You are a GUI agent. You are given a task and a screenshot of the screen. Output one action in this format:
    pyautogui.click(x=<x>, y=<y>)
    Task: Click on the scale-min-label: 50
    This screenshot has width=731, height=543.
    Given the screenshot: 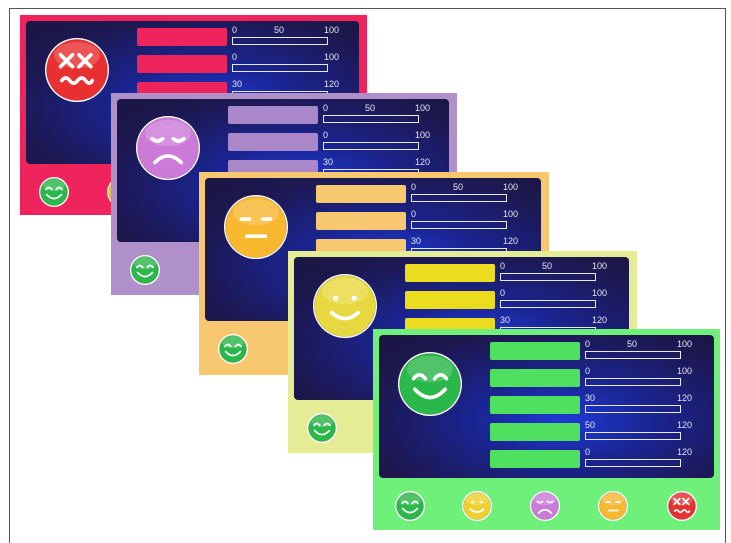 What is the action you would take?
    pyautogui.click(x=590, y=425)
    